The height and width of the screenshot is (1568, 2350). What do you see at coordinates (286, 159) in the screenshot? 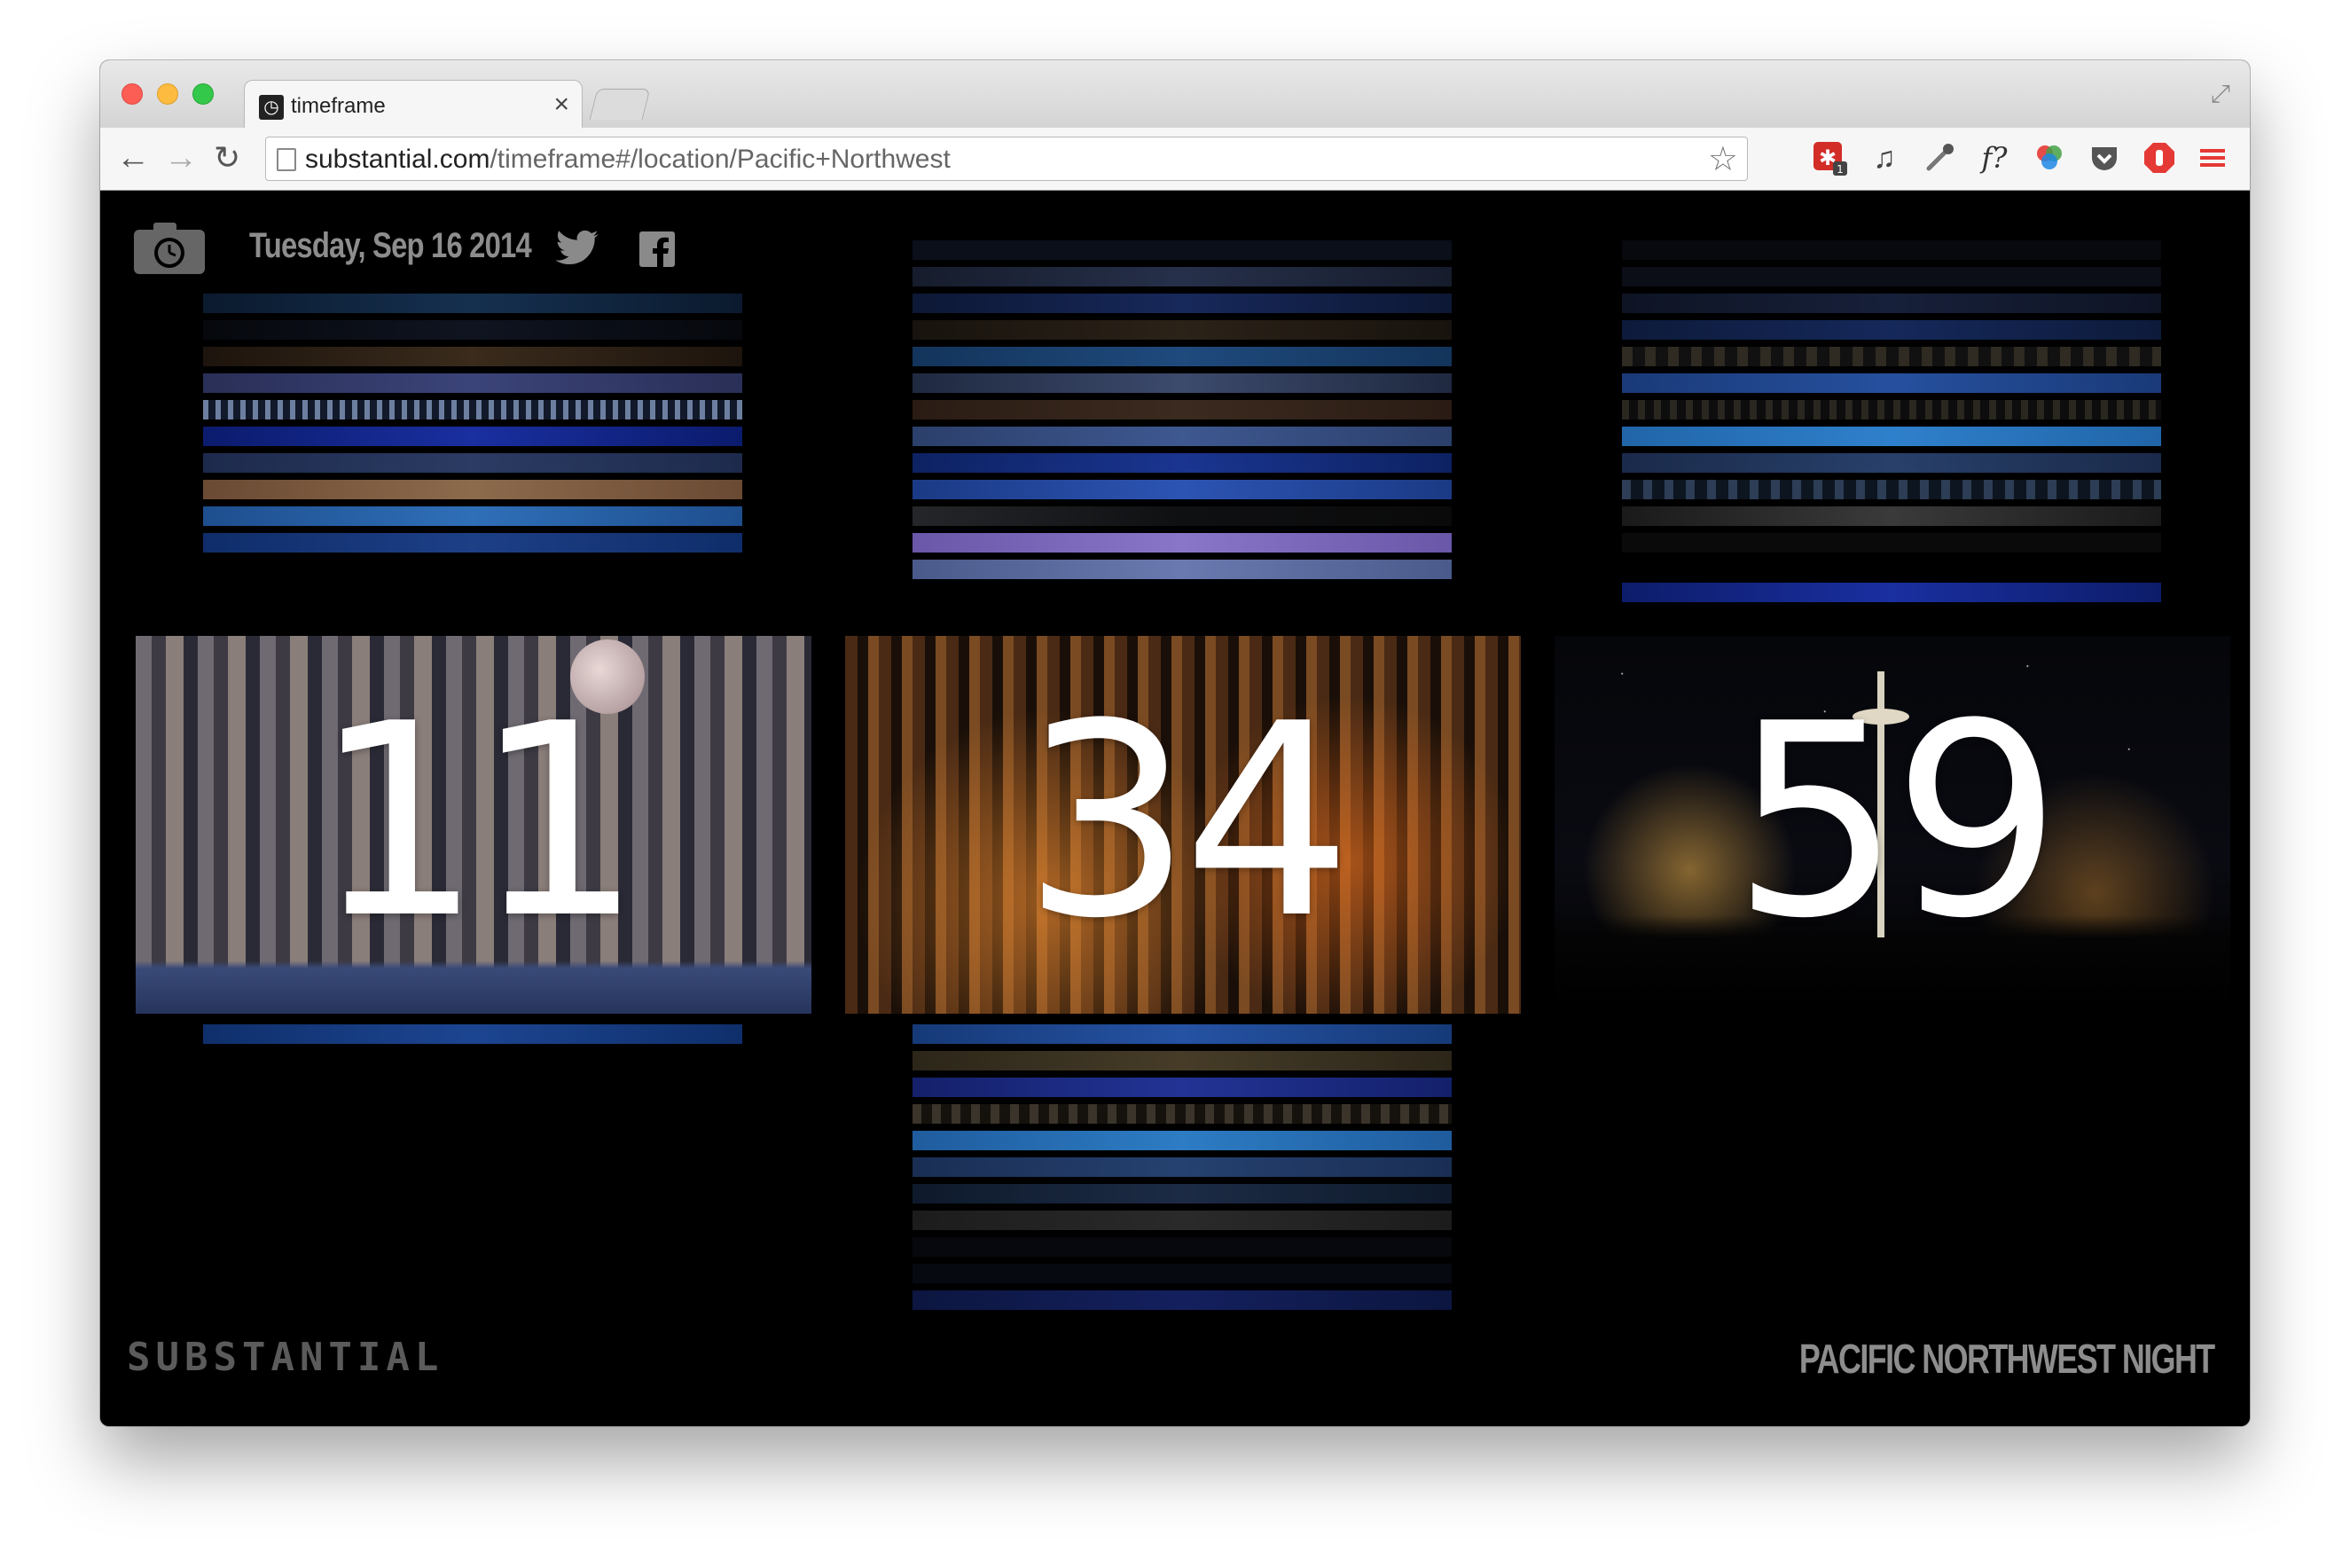
I see `page-icon` at bounding box center [286, 159].